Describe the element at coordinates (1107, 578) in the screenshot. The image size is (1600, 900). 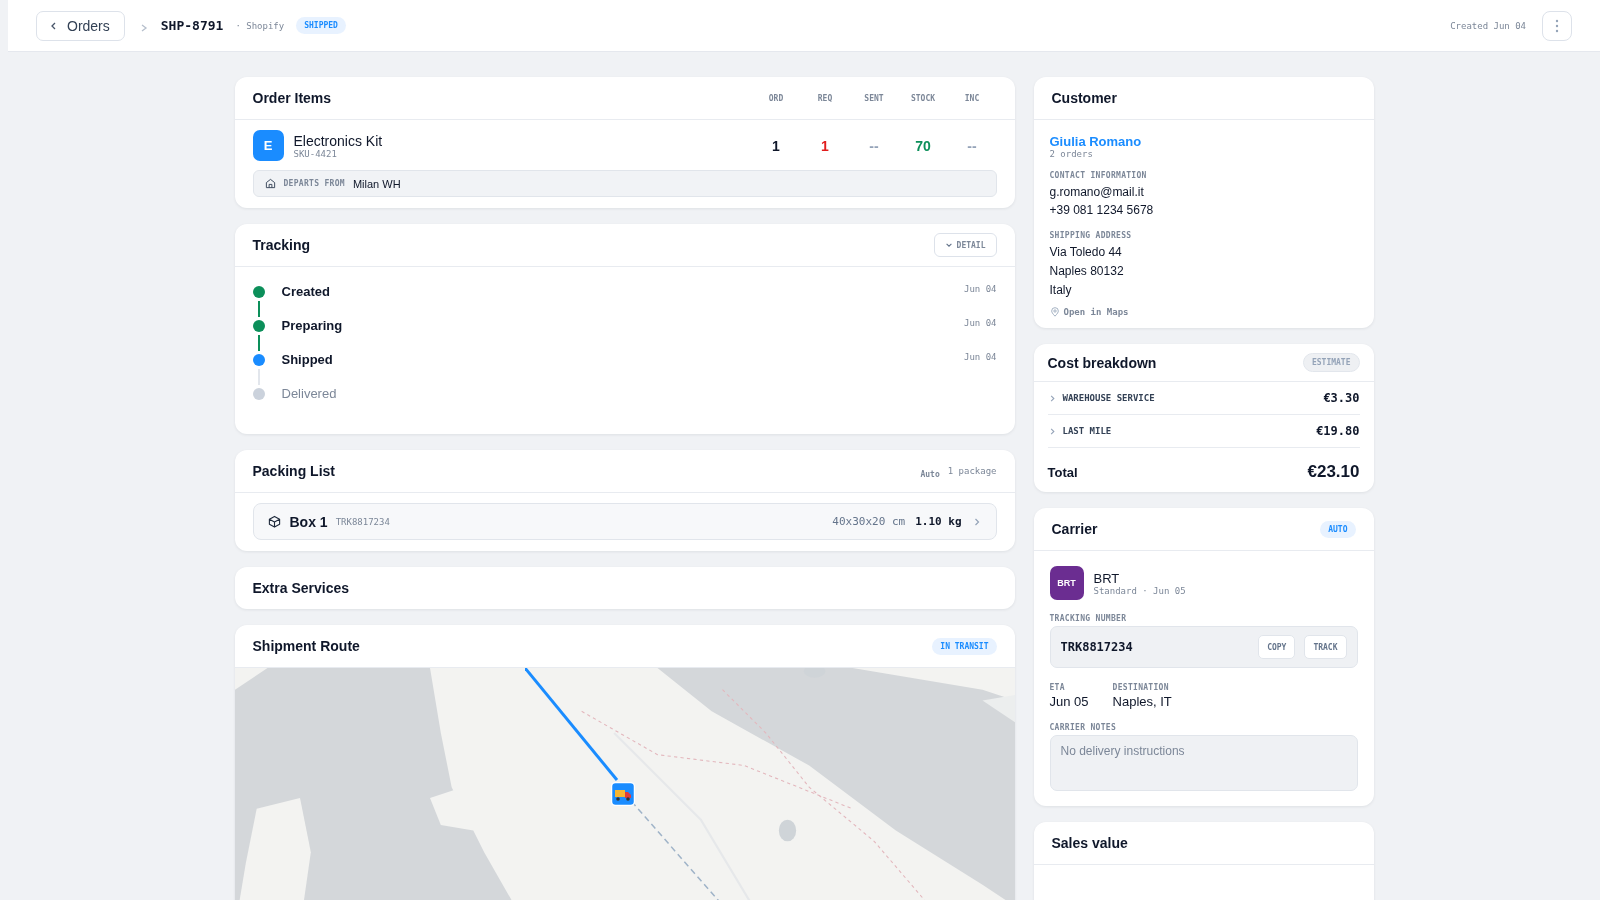
I see `carrier-name: BRT` at that location.